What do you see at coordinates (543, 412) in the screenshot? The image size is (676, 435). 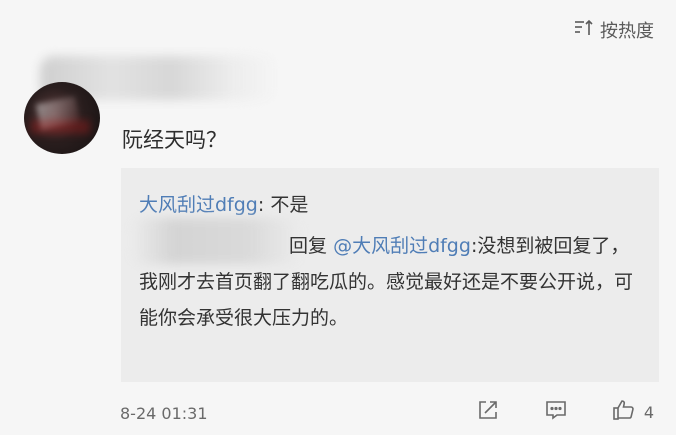 I see `comment-actions: 4` at bounding box center [543, 412].